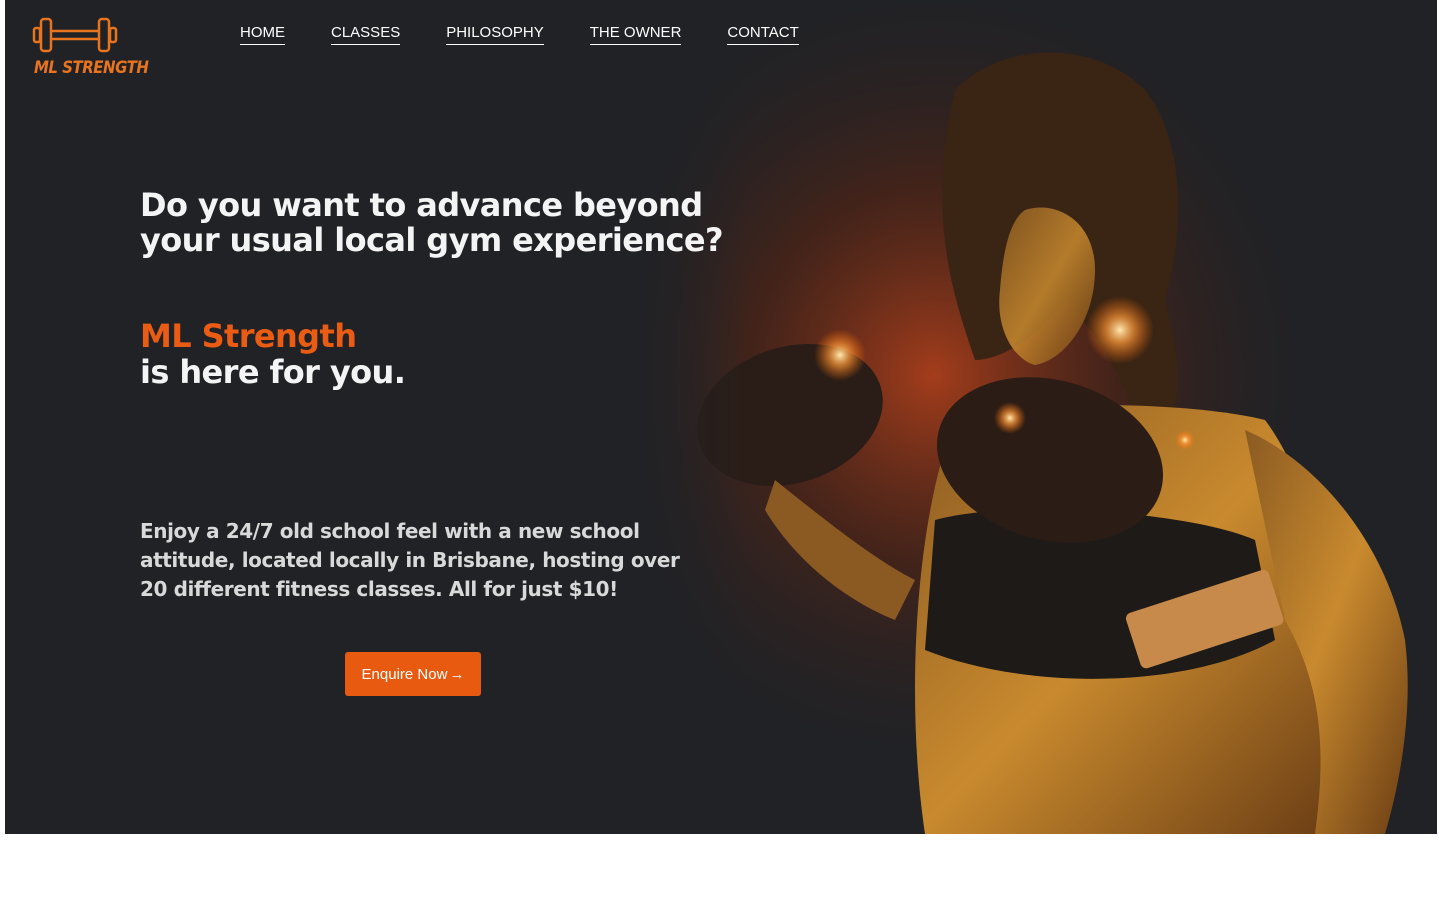 This screenshot has width=1439, height=908. I want to click on nav-contact: CONTACT, so click(763, 34).